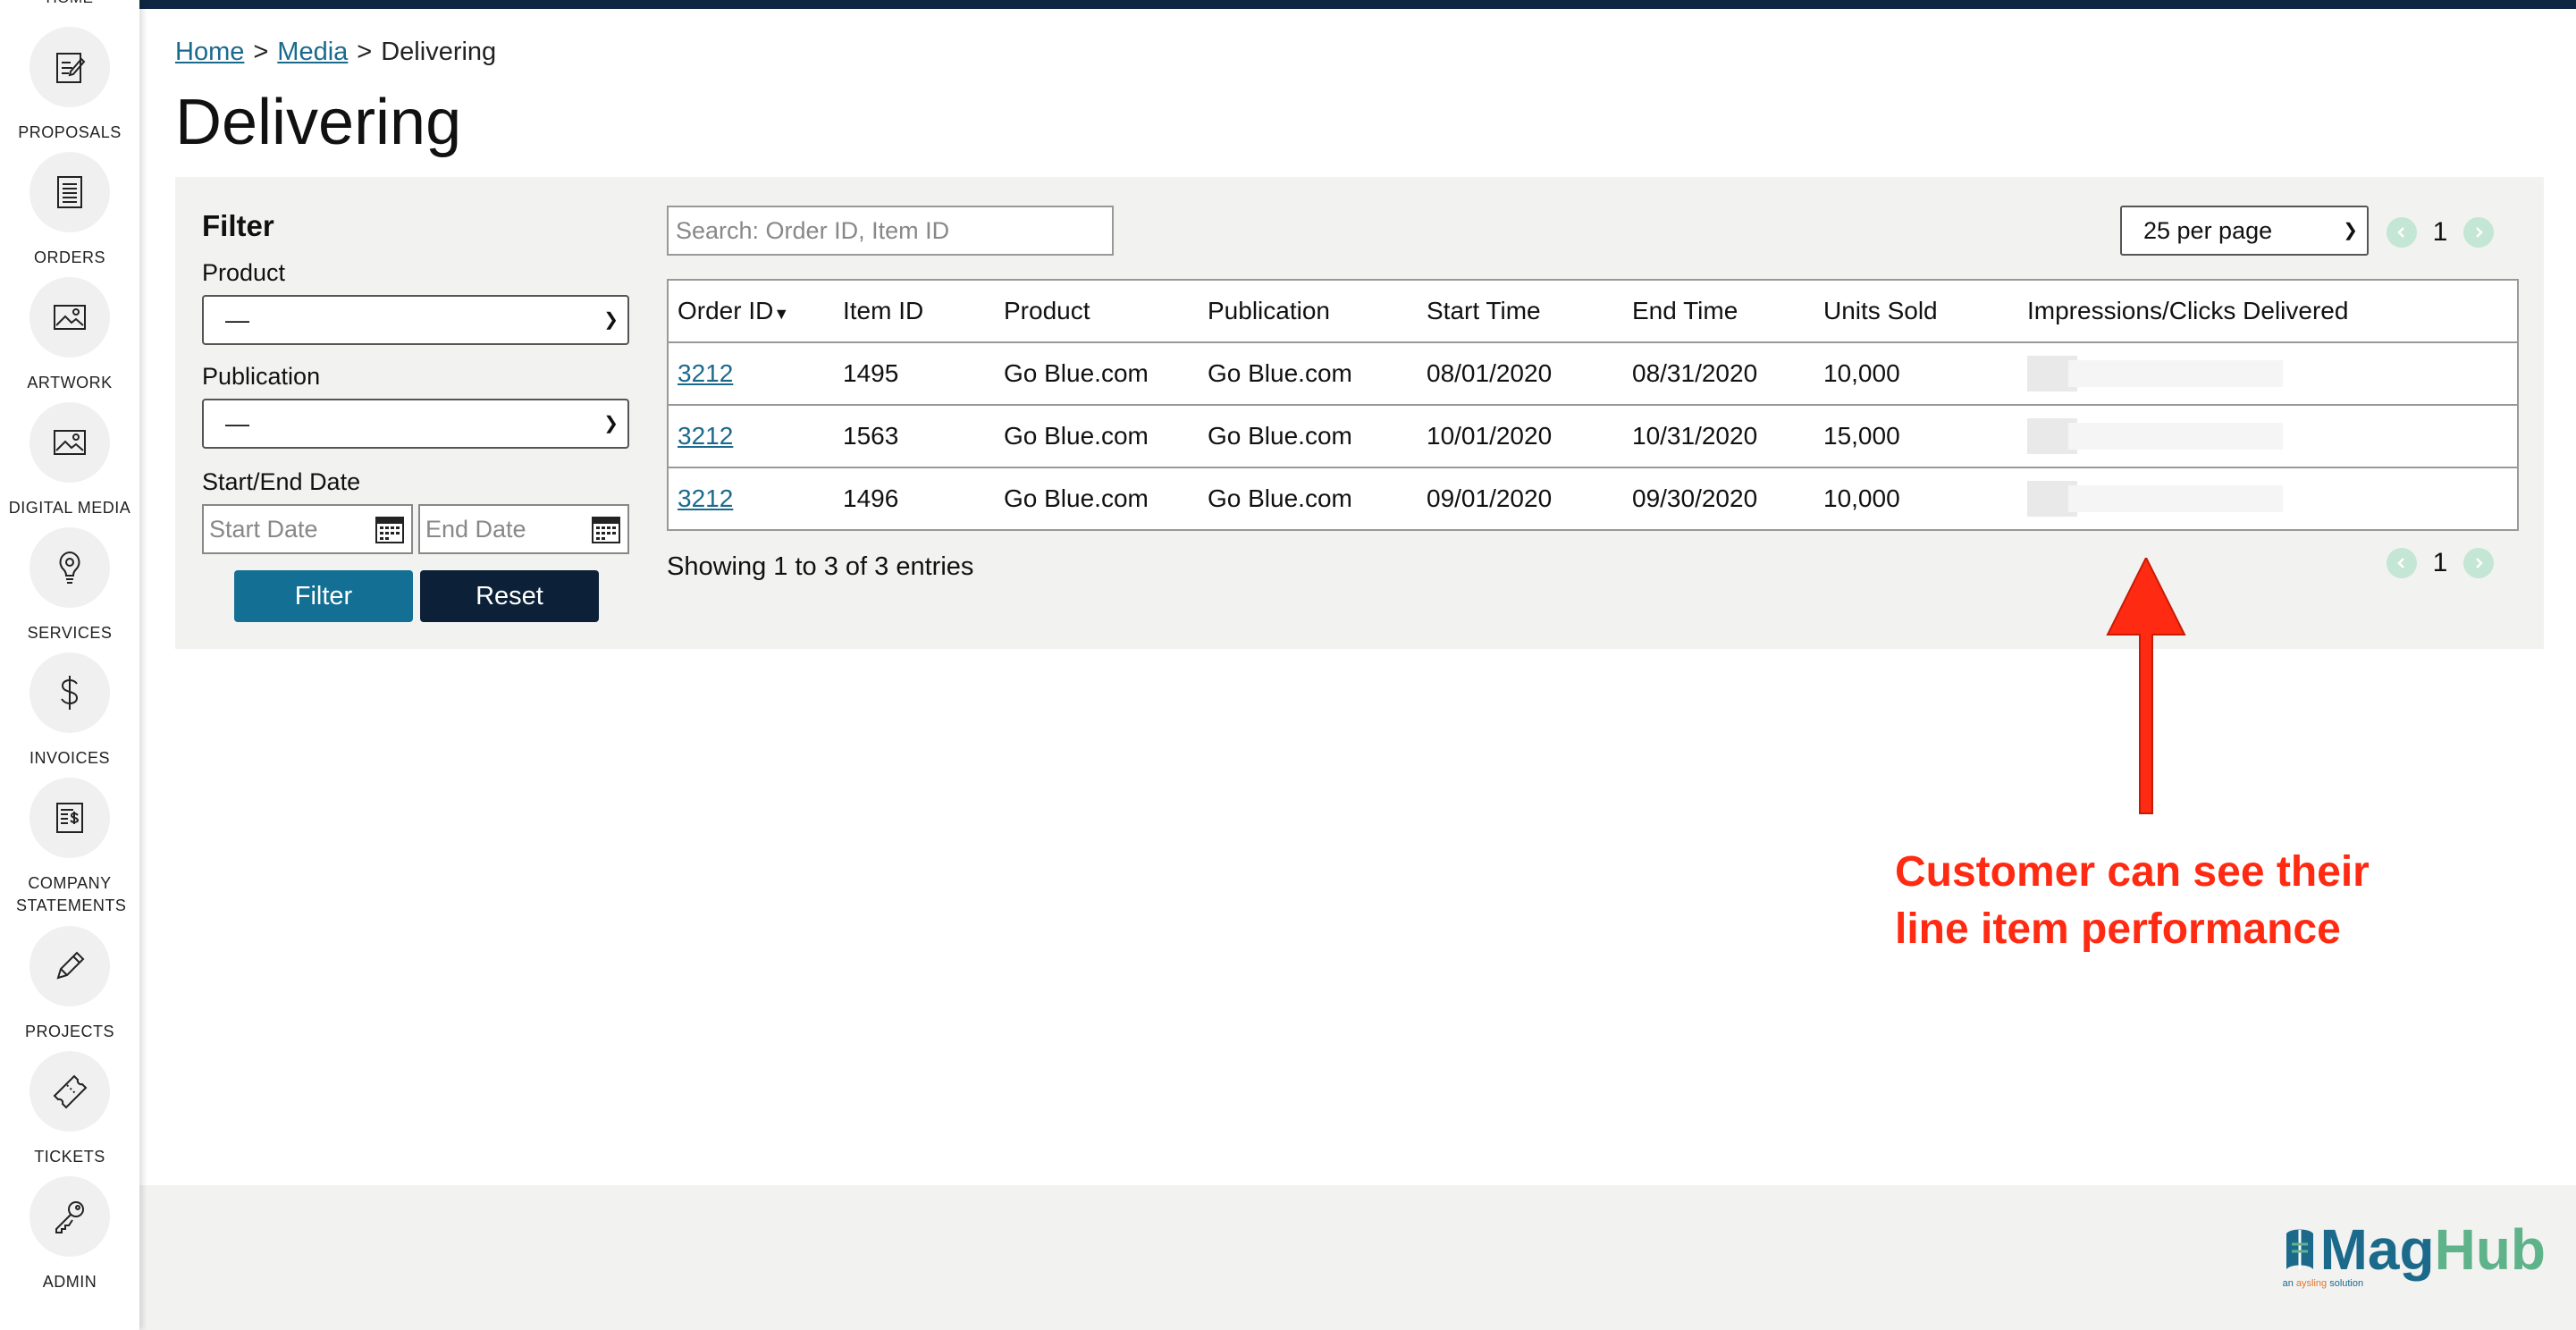  What do you see at coordinates (237, 320) in the screenshot?
I see `product-select-value: —` at bounding box center [237, 320].